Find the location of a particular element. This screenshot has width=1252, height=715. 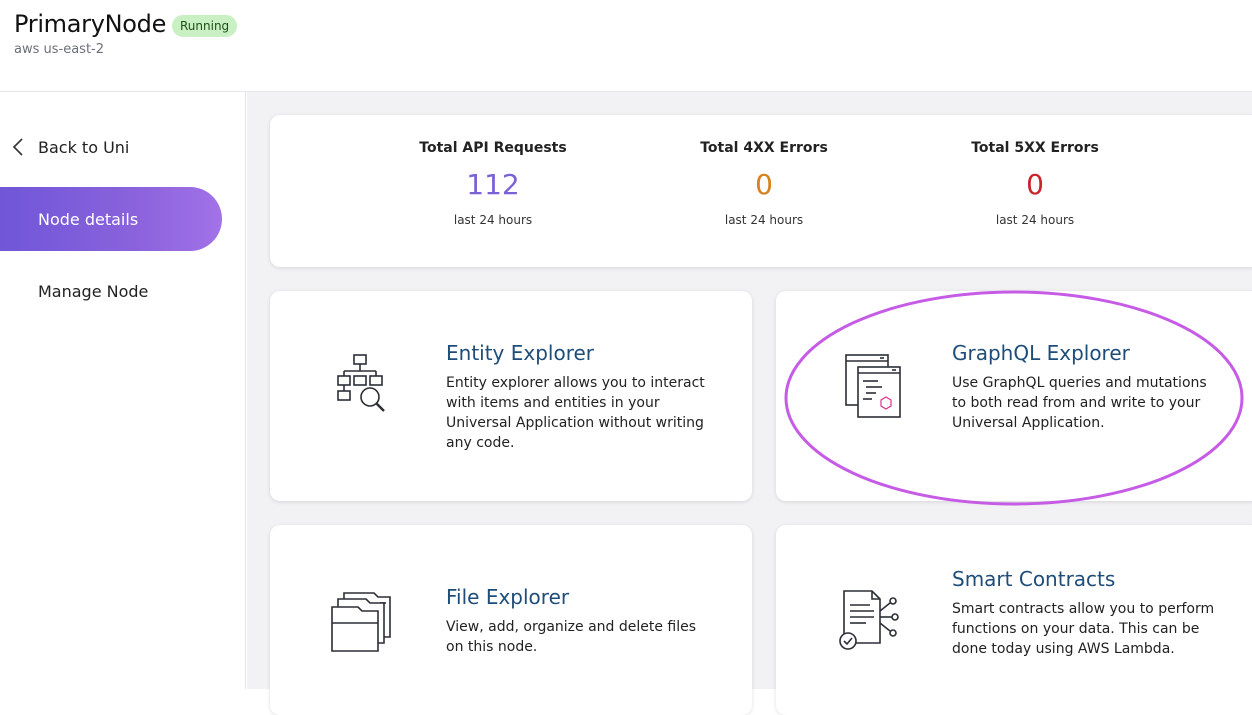

chevron-left-icon is located at coordinates (17, 147).